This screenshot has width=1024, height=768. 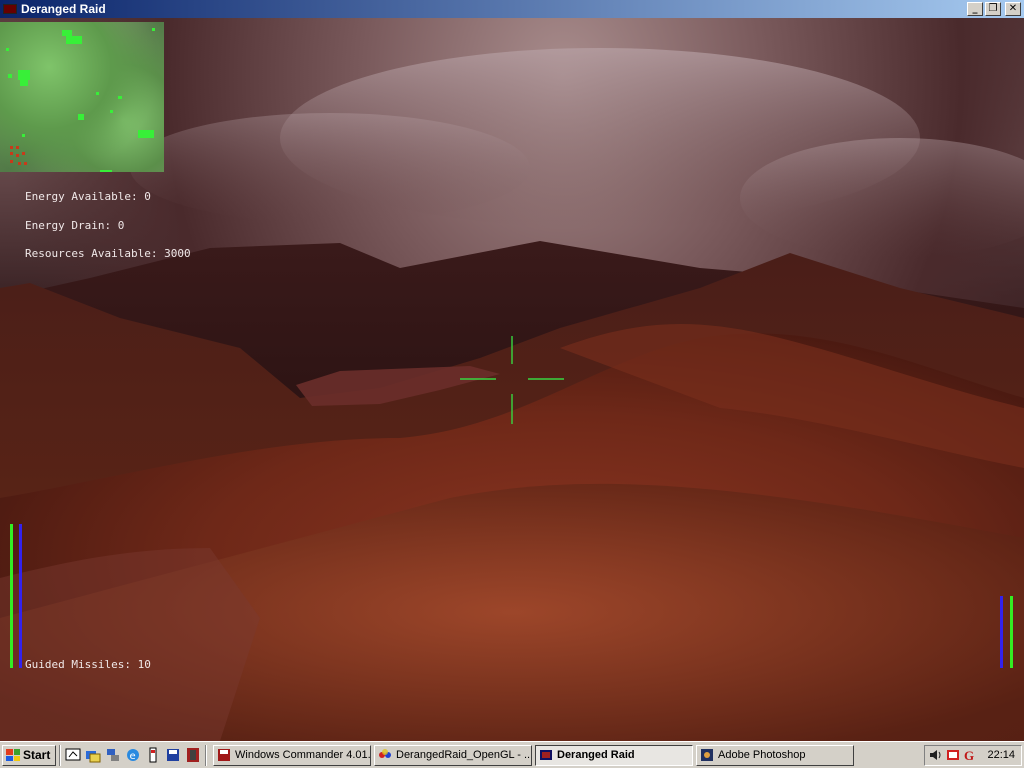 What do you see at coordinates (546, 755) in the screenshot?
I see `game-icon` at bounding box center [546, 755].